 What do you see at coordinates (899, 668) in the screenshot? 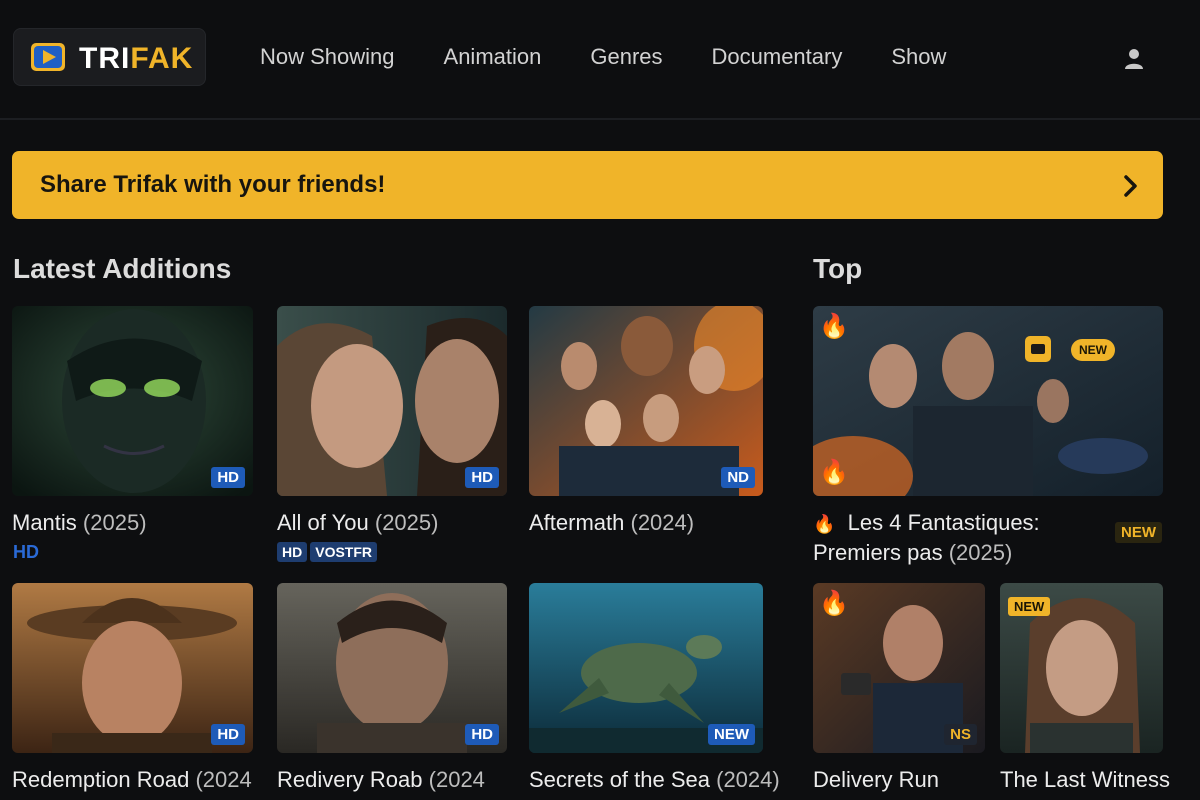
I see `poster-delivery-run: 🔥 NS` at bounding box center [899, 668].